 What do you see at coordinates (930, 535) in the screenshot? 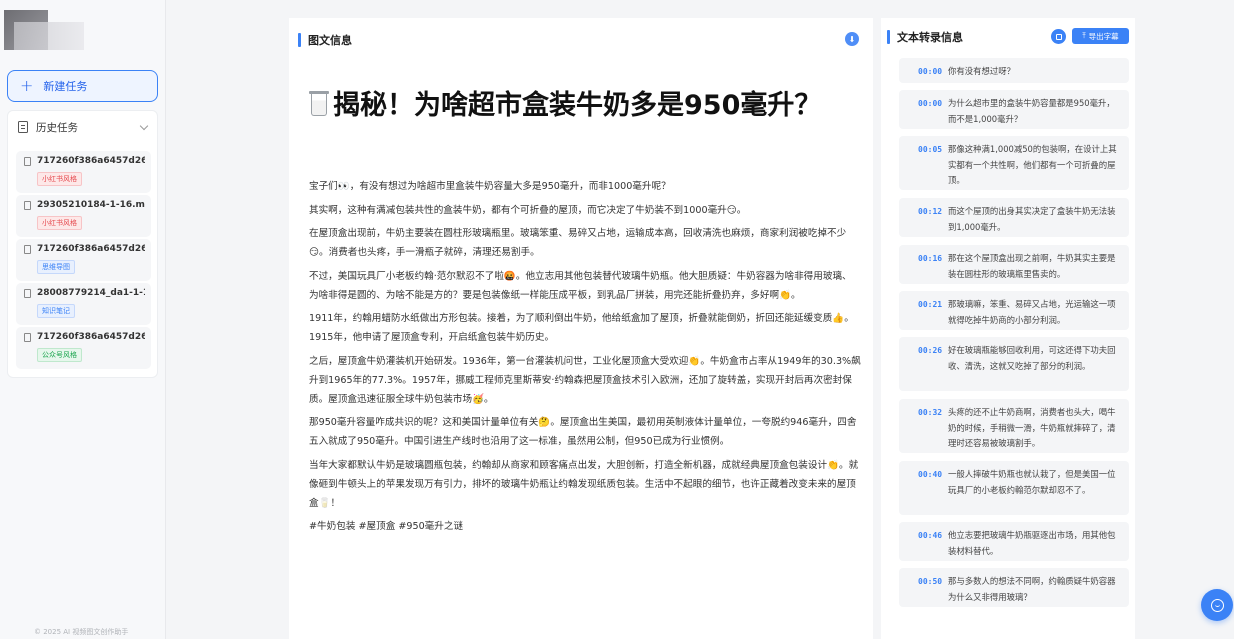
I see `timestamp: 00:46` at bounding box center [930, 535].